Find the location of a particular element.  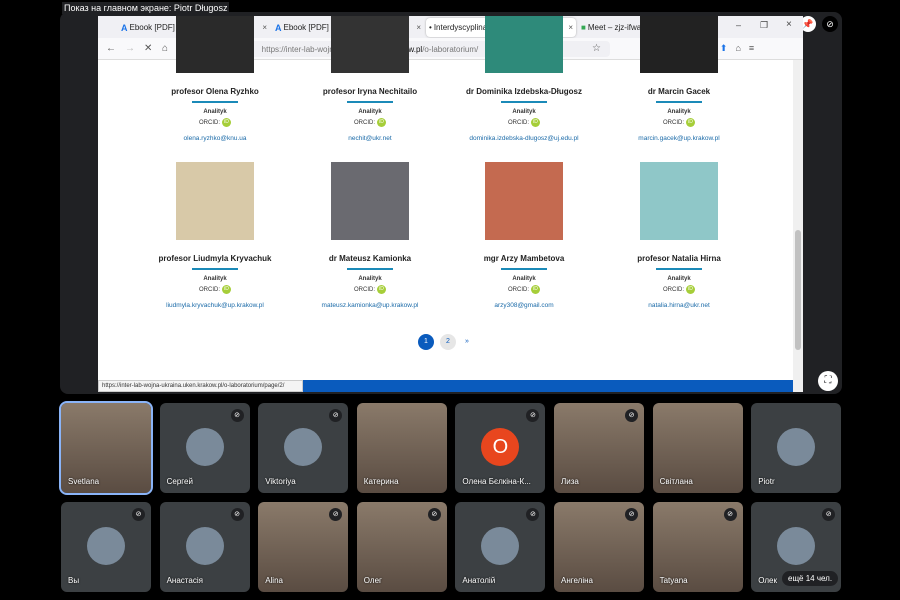

member-email-link: olena.ryzhko@knu.ua is located at coordinates (215, 138).